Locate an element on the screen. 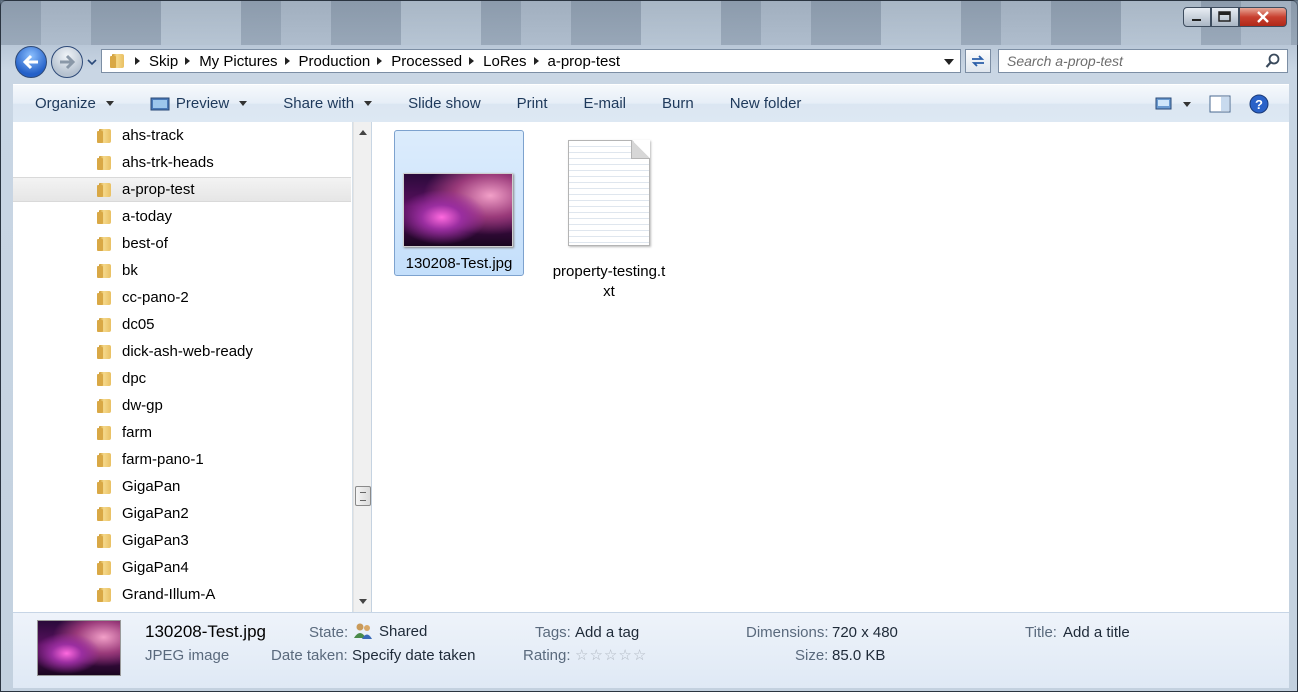  details-filename: 130208-Test.jpg is located at coordinates (205, 631).